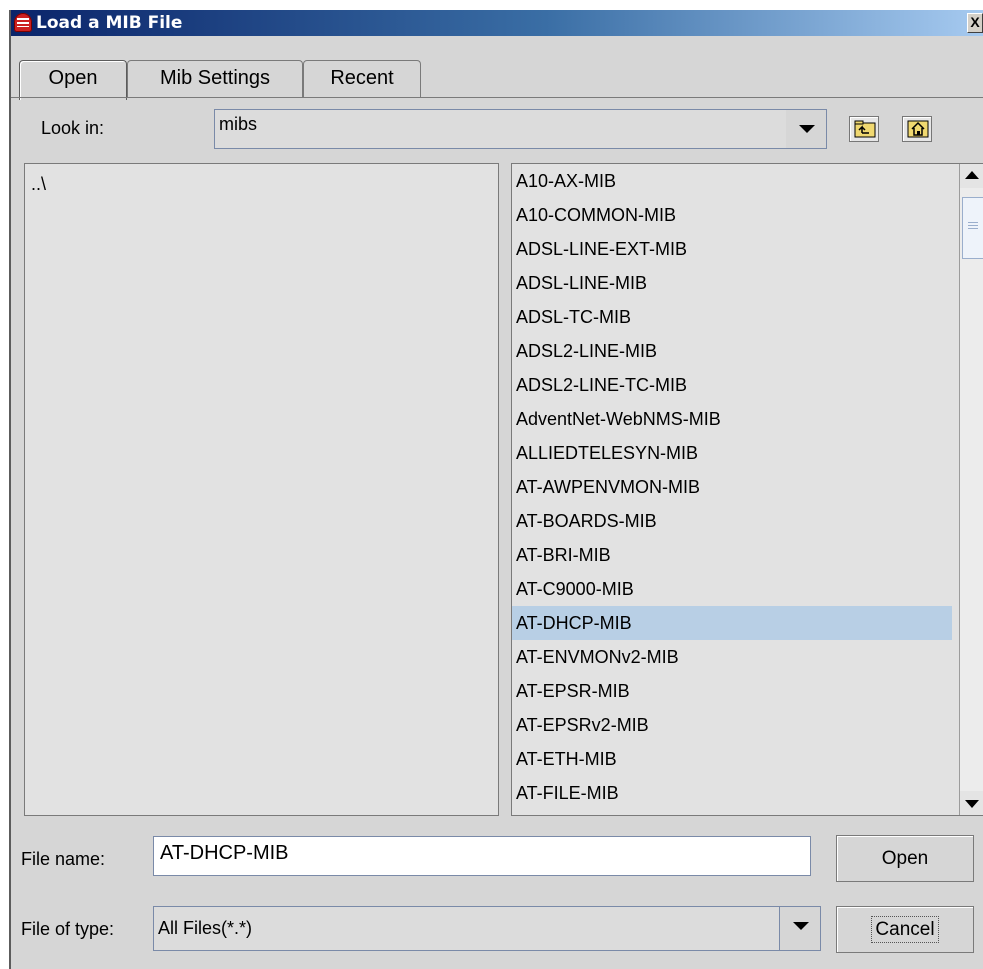 This screenshot has width=983, height=969. Describe the element at coordinates (732, 759) in the screenshot. I see `list-item: AT-ETH-MIB` at that location.